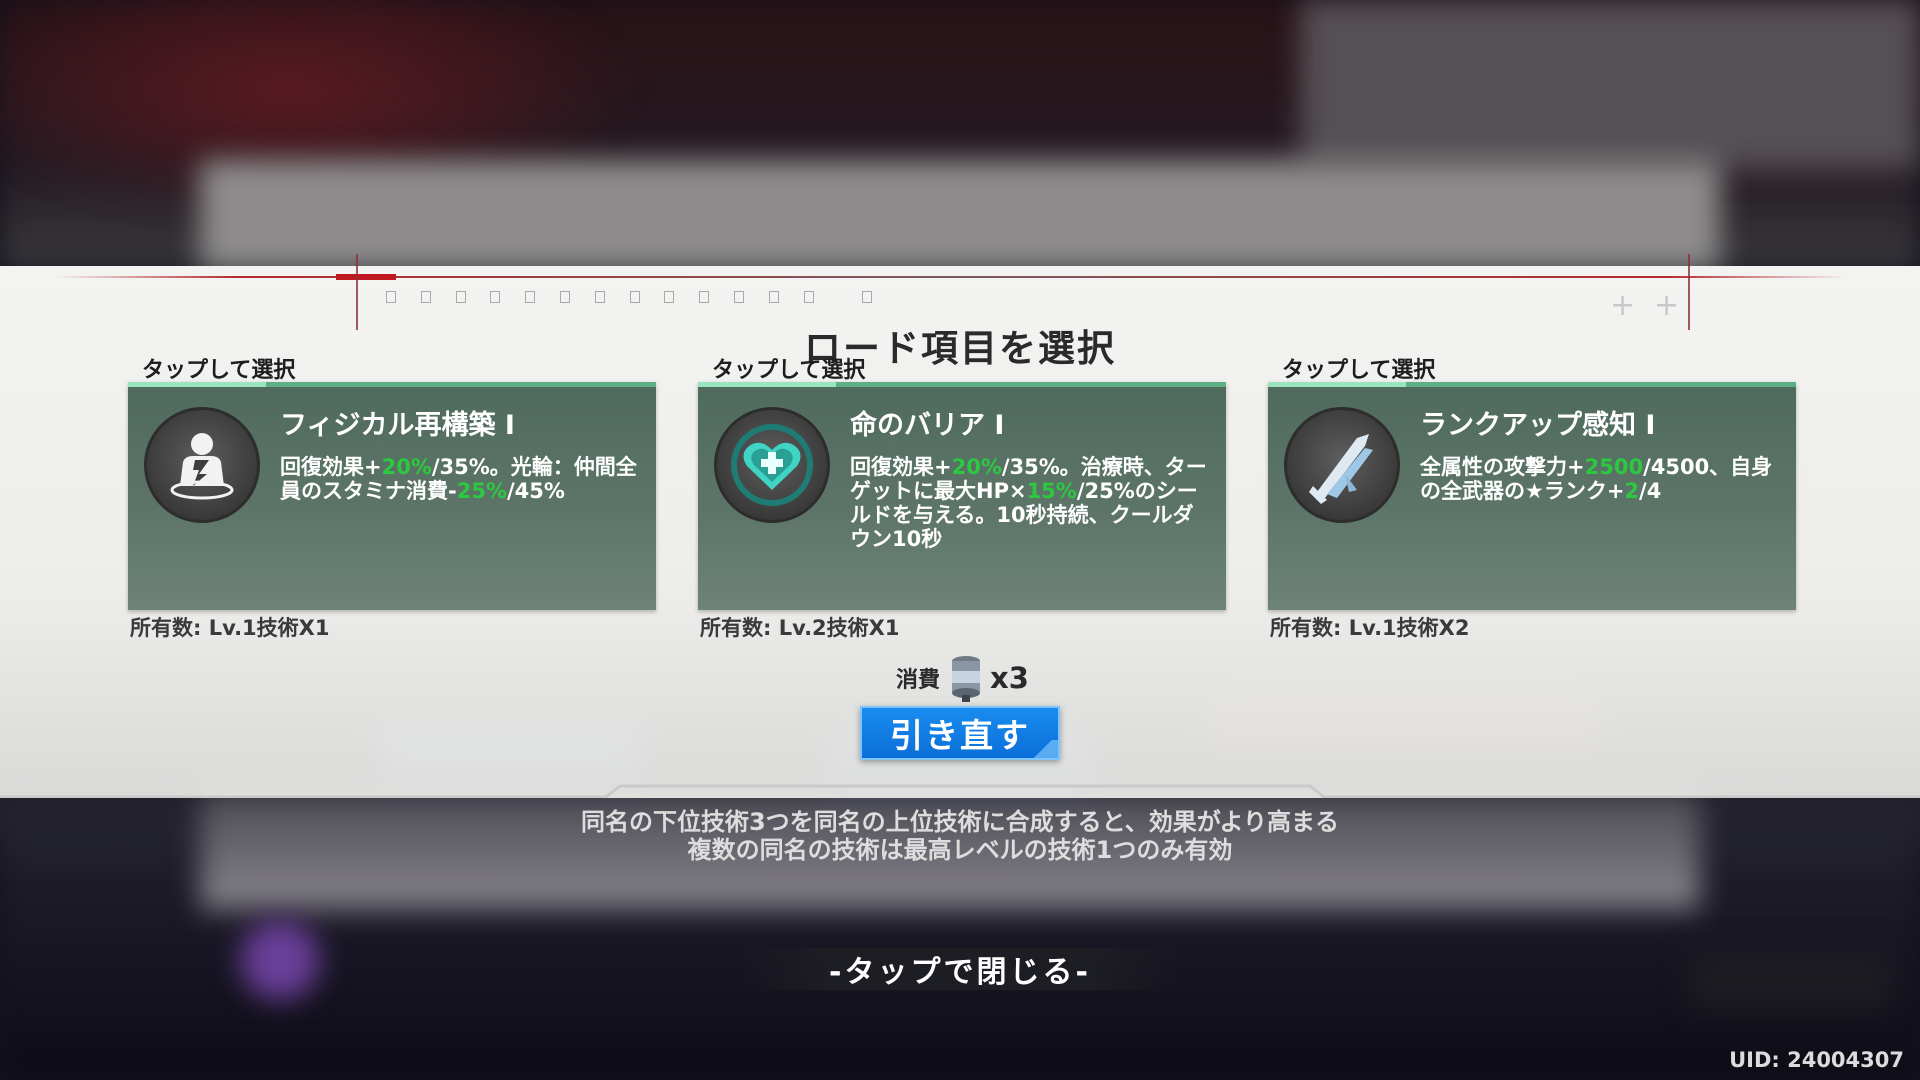 The height and width of the screenshot is (1080, 1920). I want to click on blades-icon, so click(1342, 465).